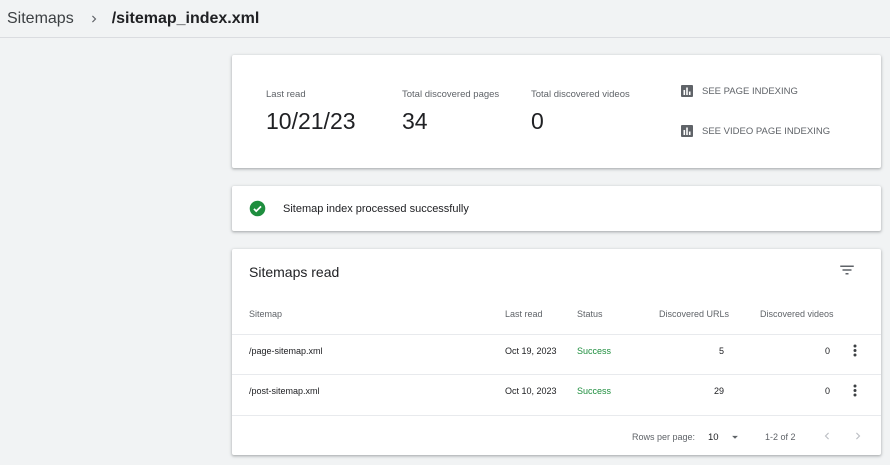 This screenshot has height=465, width=890. Describe the element at coordinates (40, 19) in the screenshot. I see `breadcrumb-sitemaps: Sitemaps` at that location.